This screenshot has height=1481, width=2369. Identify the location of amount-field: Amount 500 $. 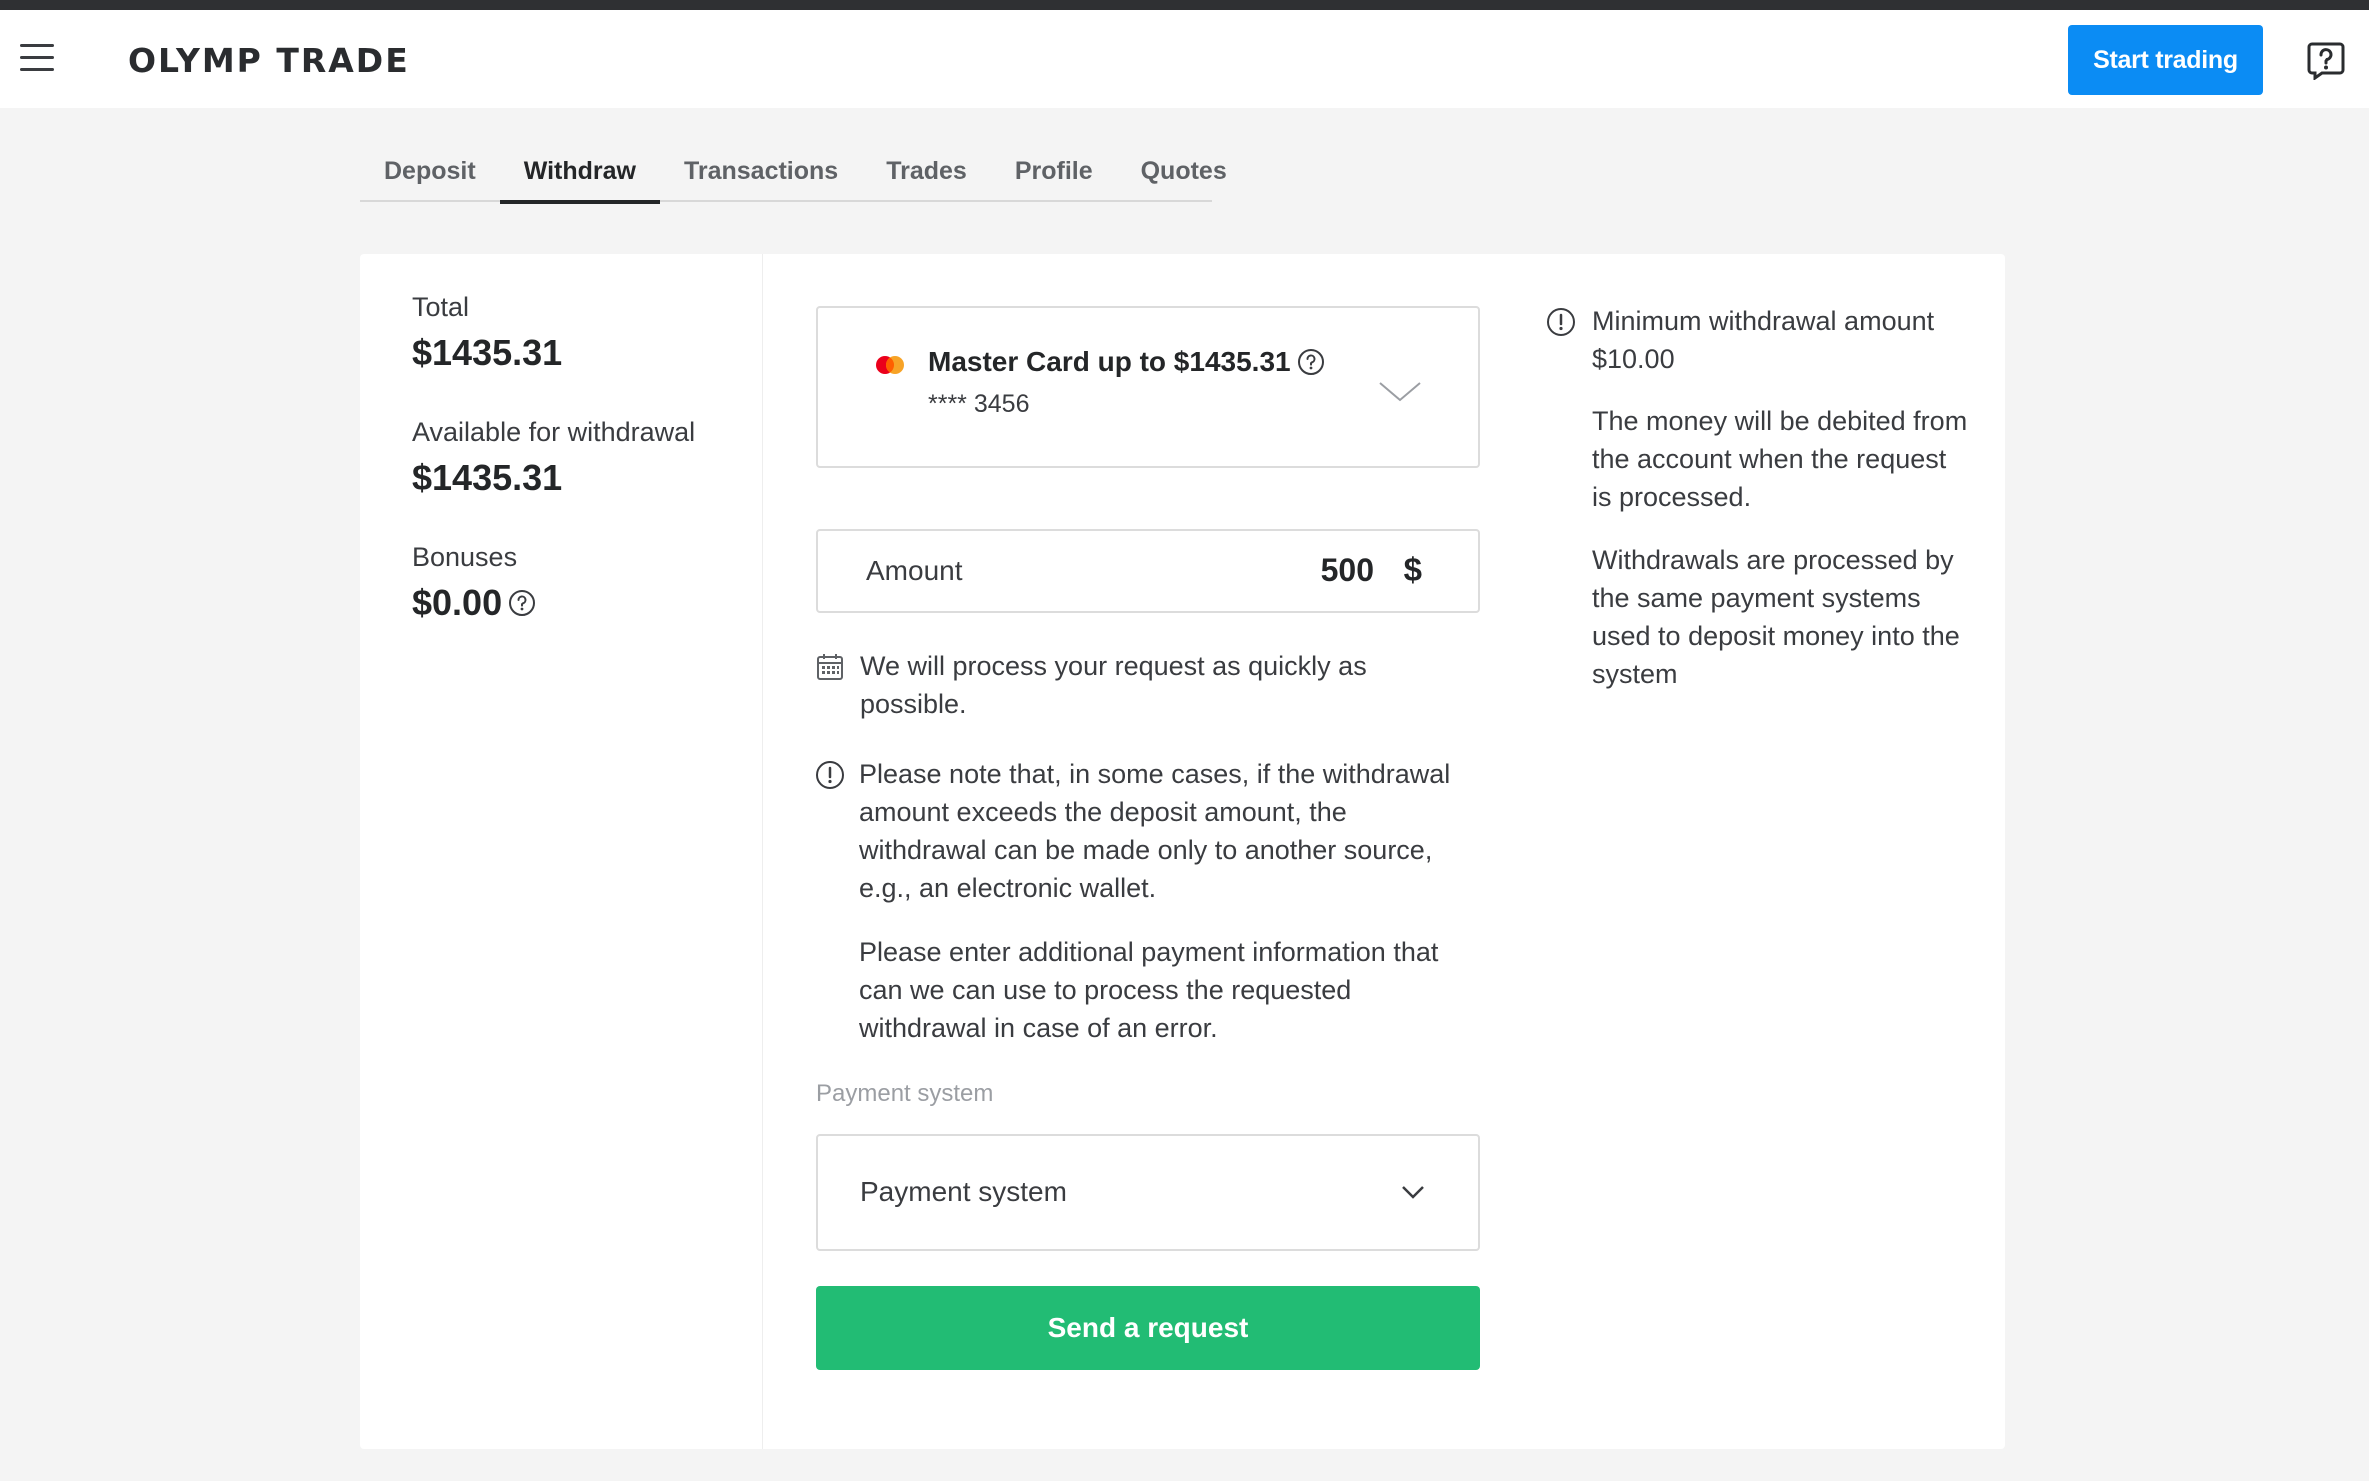
(1148, 571).